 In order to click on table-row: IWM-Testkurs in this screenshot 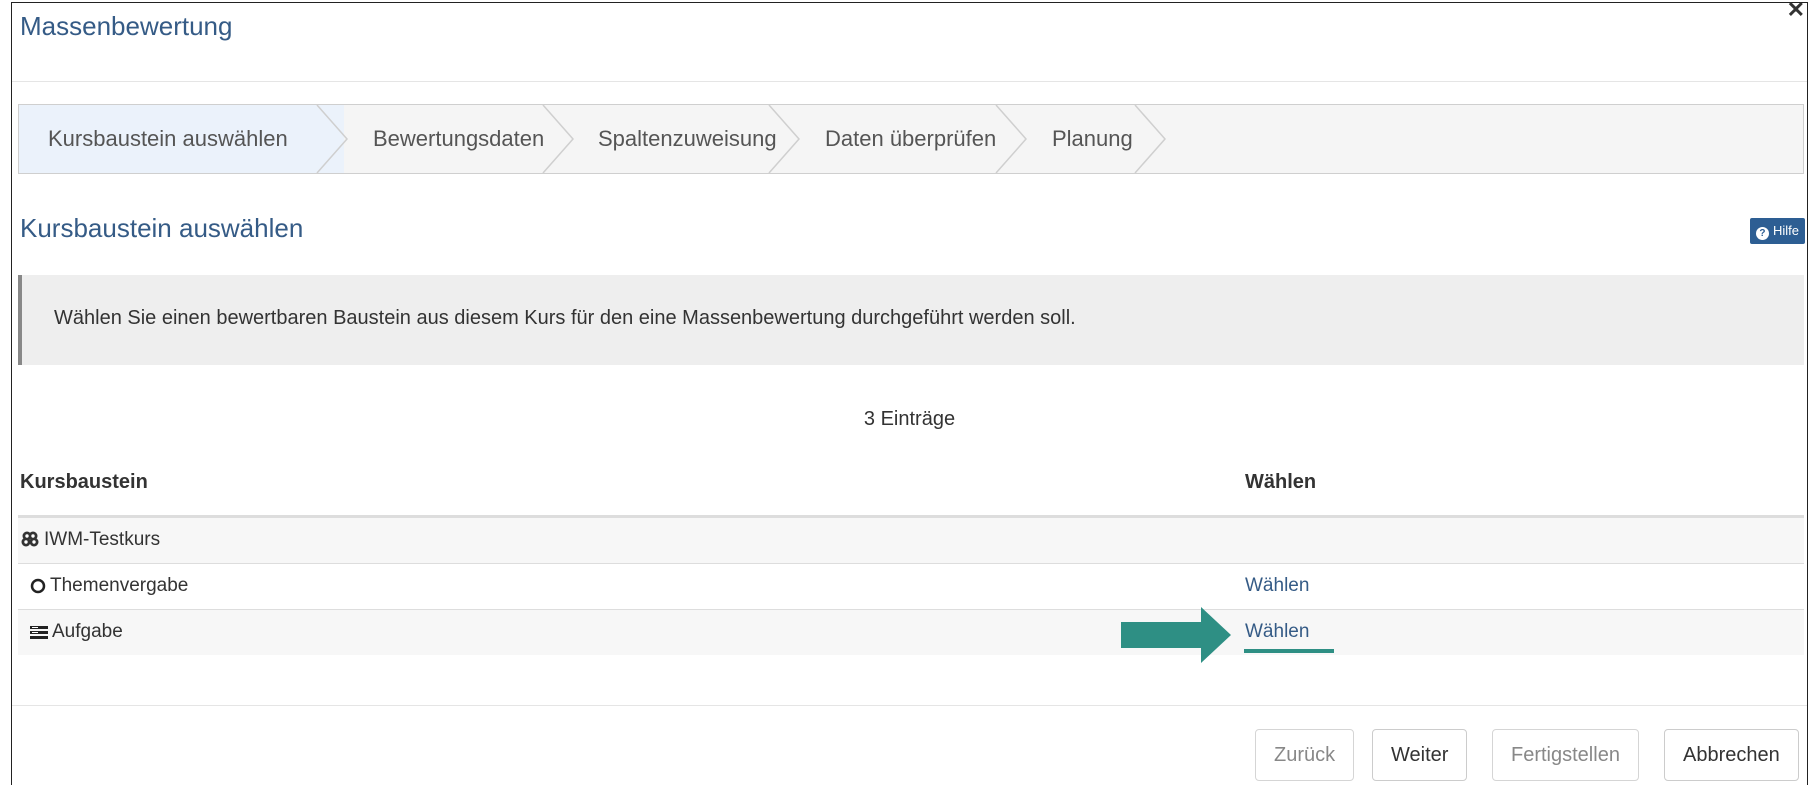, I will do `click(911, 540)`.